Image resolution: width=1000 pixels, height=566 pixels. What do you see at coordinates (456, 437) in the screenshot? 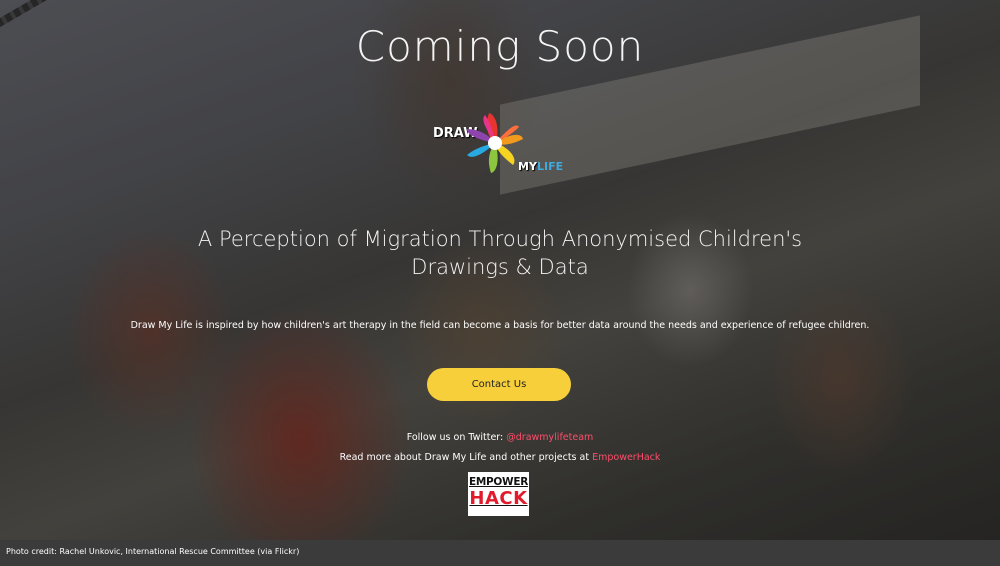
I see `twitter-follow-prefix: Follow us on Twitter:` at bounding box center [456, 437].